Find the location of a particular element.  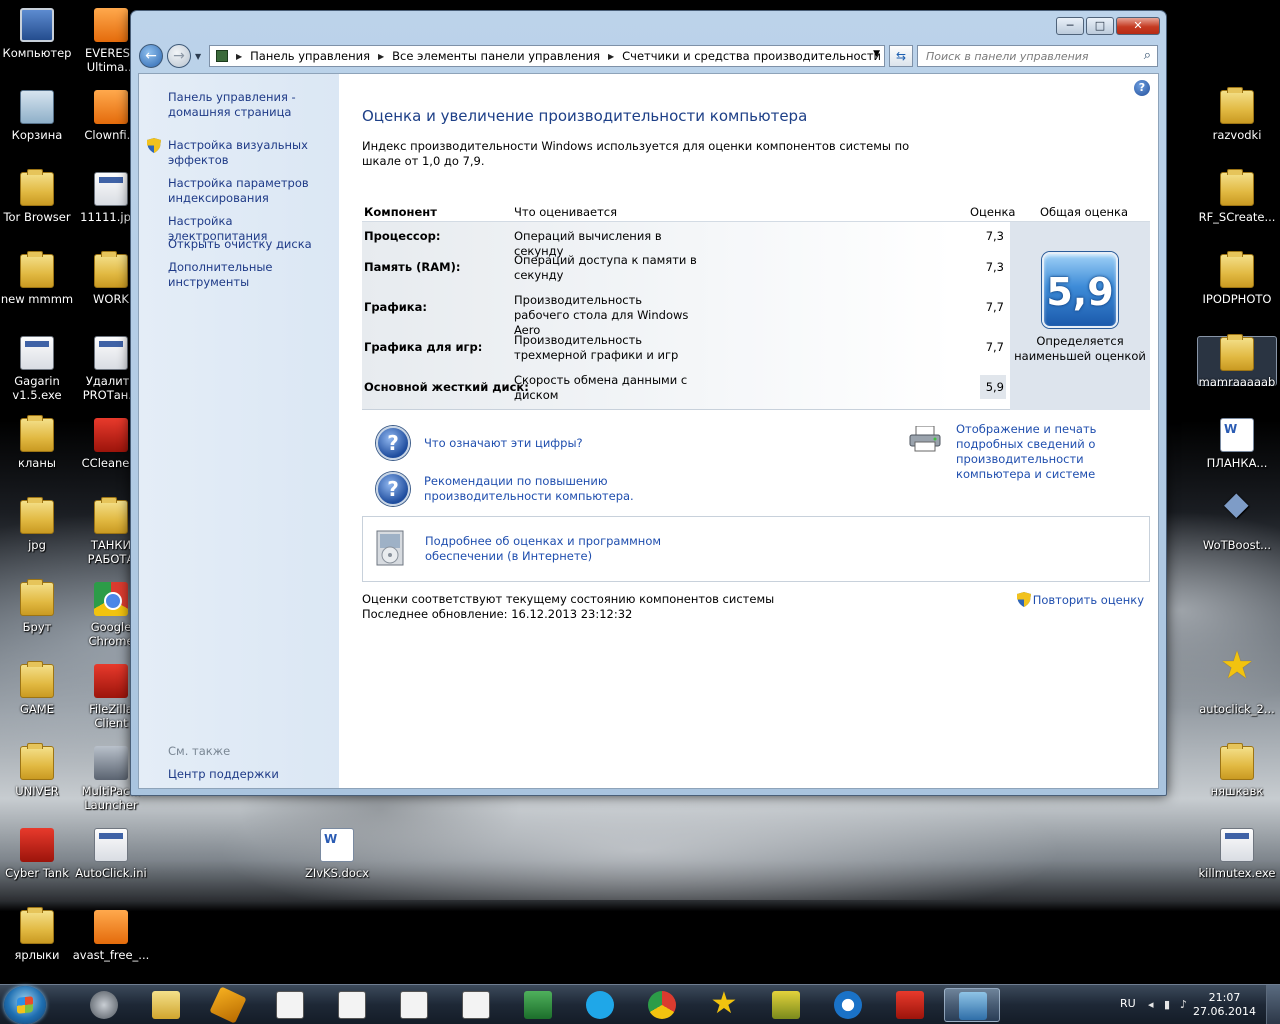

start-button is located at coordinates (25, 1005).